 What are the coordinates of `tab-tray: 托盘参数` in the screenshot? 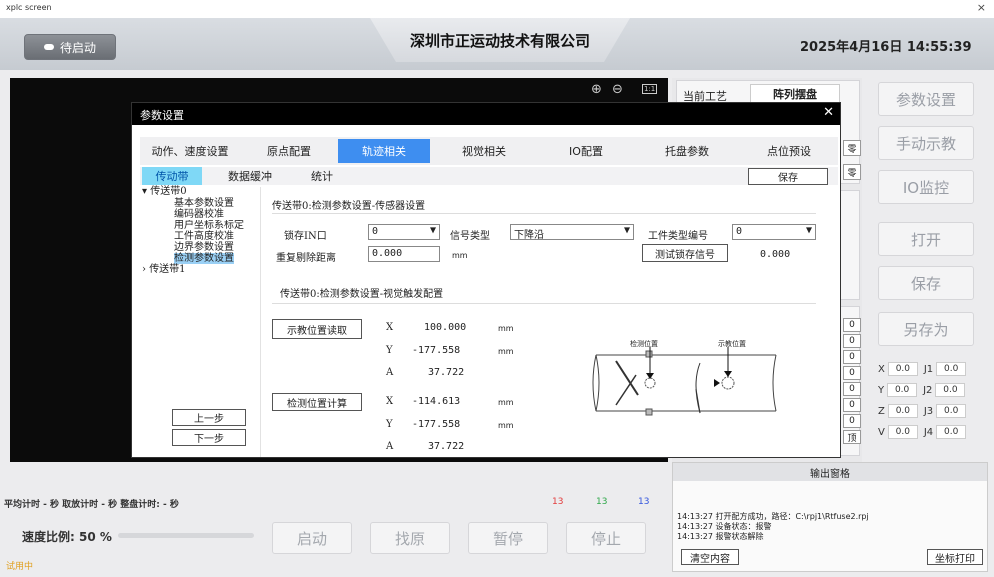 It's located at (687, 151).